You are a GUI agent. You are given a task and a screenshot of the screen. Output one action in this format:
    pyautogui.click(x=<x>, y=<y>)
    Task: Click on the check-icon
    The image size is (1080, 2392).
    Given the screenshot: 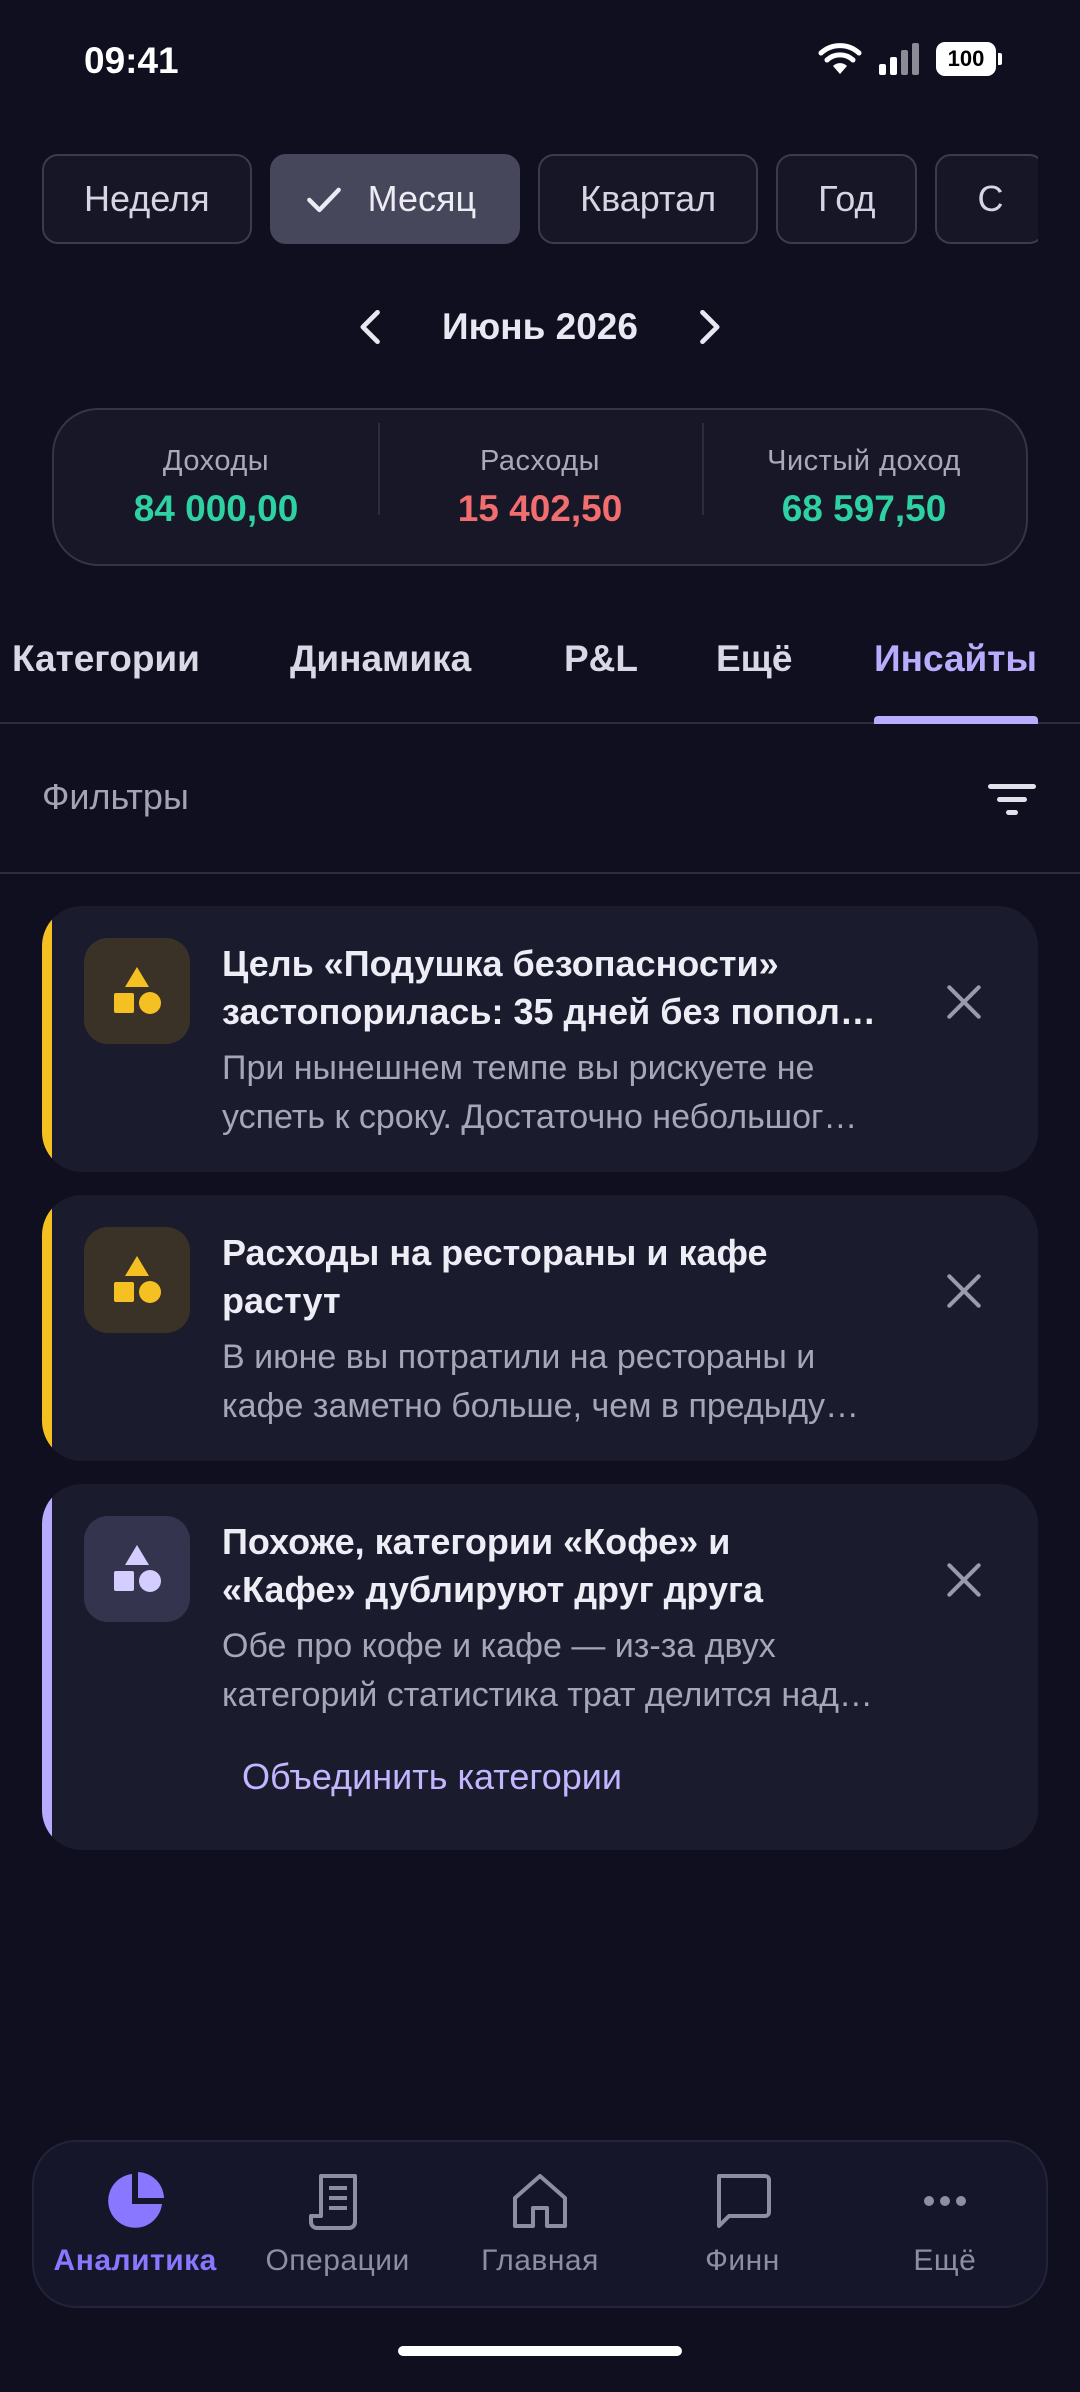 What is the action you would take?
    pyautogui.click(x=323, y=200)
    